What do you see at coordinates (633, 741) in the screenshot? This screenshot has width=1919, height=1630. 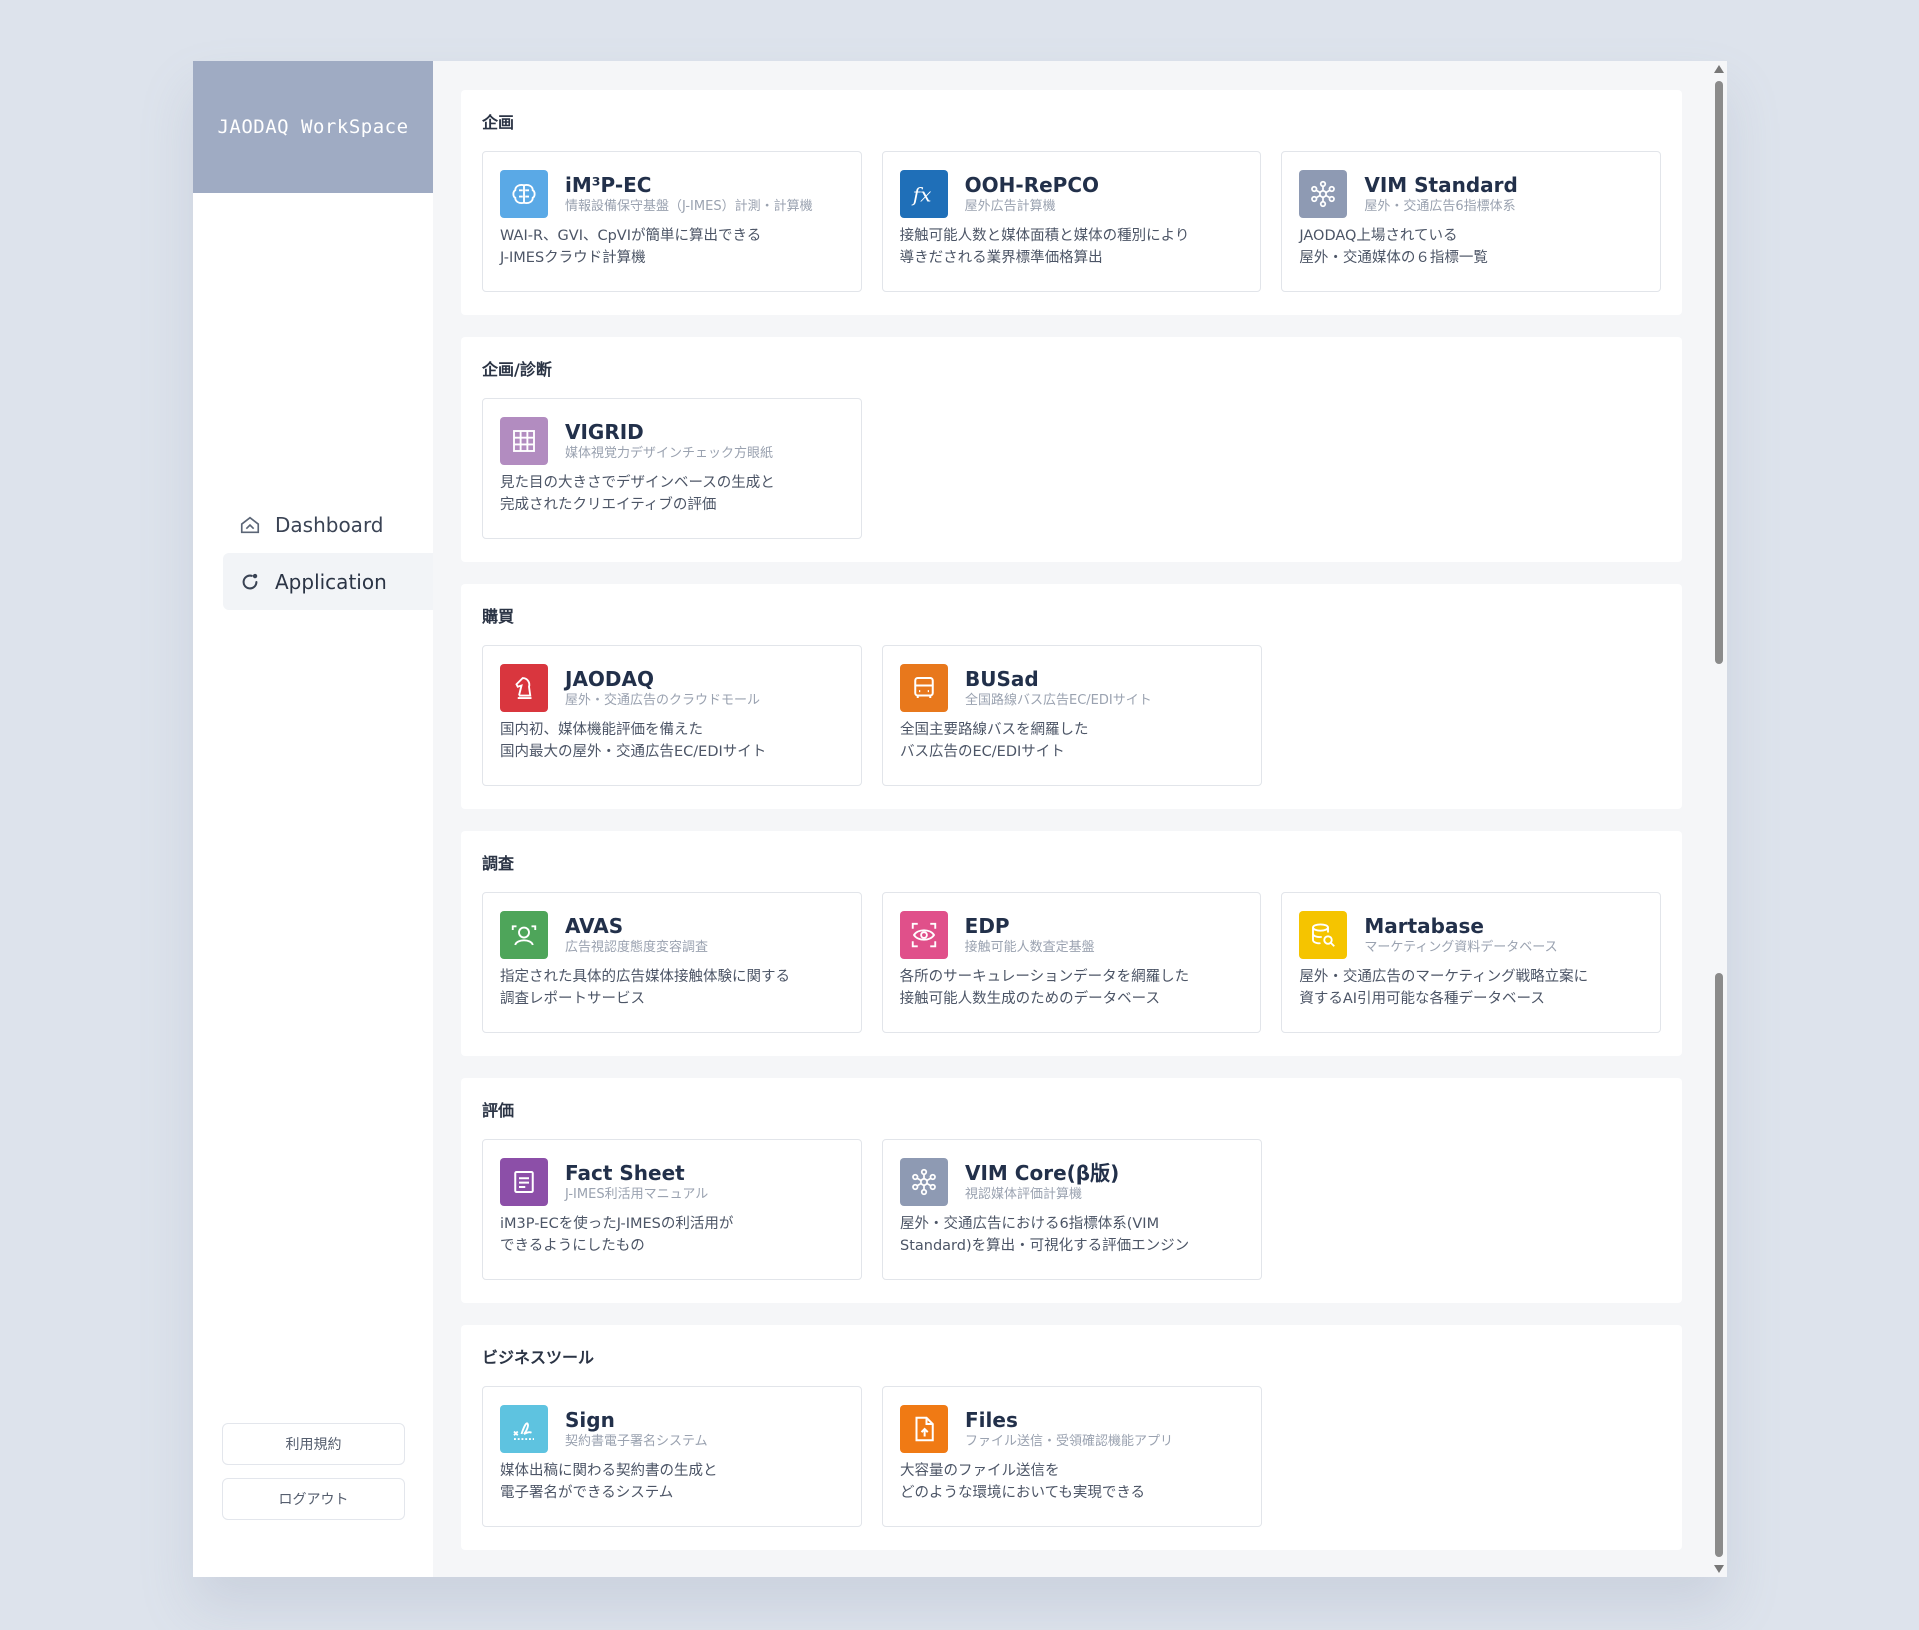 I see `app-description: 国内初、媒体機能評価を備えた 国内最大の屋外・交通広告EC/EDIサイト` at bounding box center [633, 741].